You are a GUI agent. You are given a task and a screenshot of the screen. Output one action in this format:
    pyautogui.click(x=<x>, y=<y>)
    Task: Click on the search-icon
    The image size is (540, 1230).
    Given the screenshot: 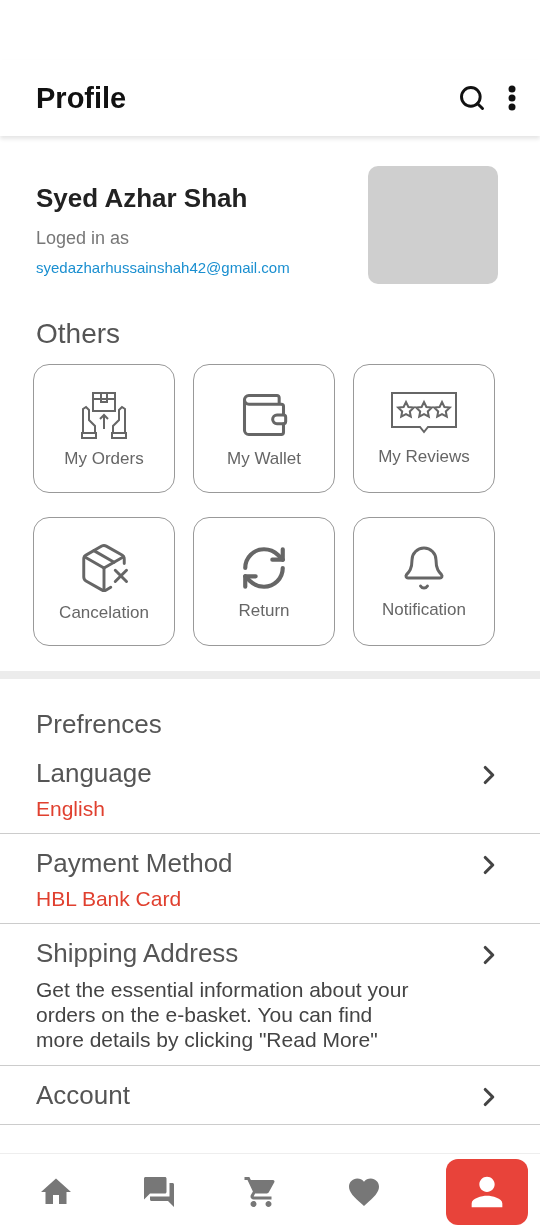 What is the action you would take?
    pyautogui.click(x=472, y=98)
    